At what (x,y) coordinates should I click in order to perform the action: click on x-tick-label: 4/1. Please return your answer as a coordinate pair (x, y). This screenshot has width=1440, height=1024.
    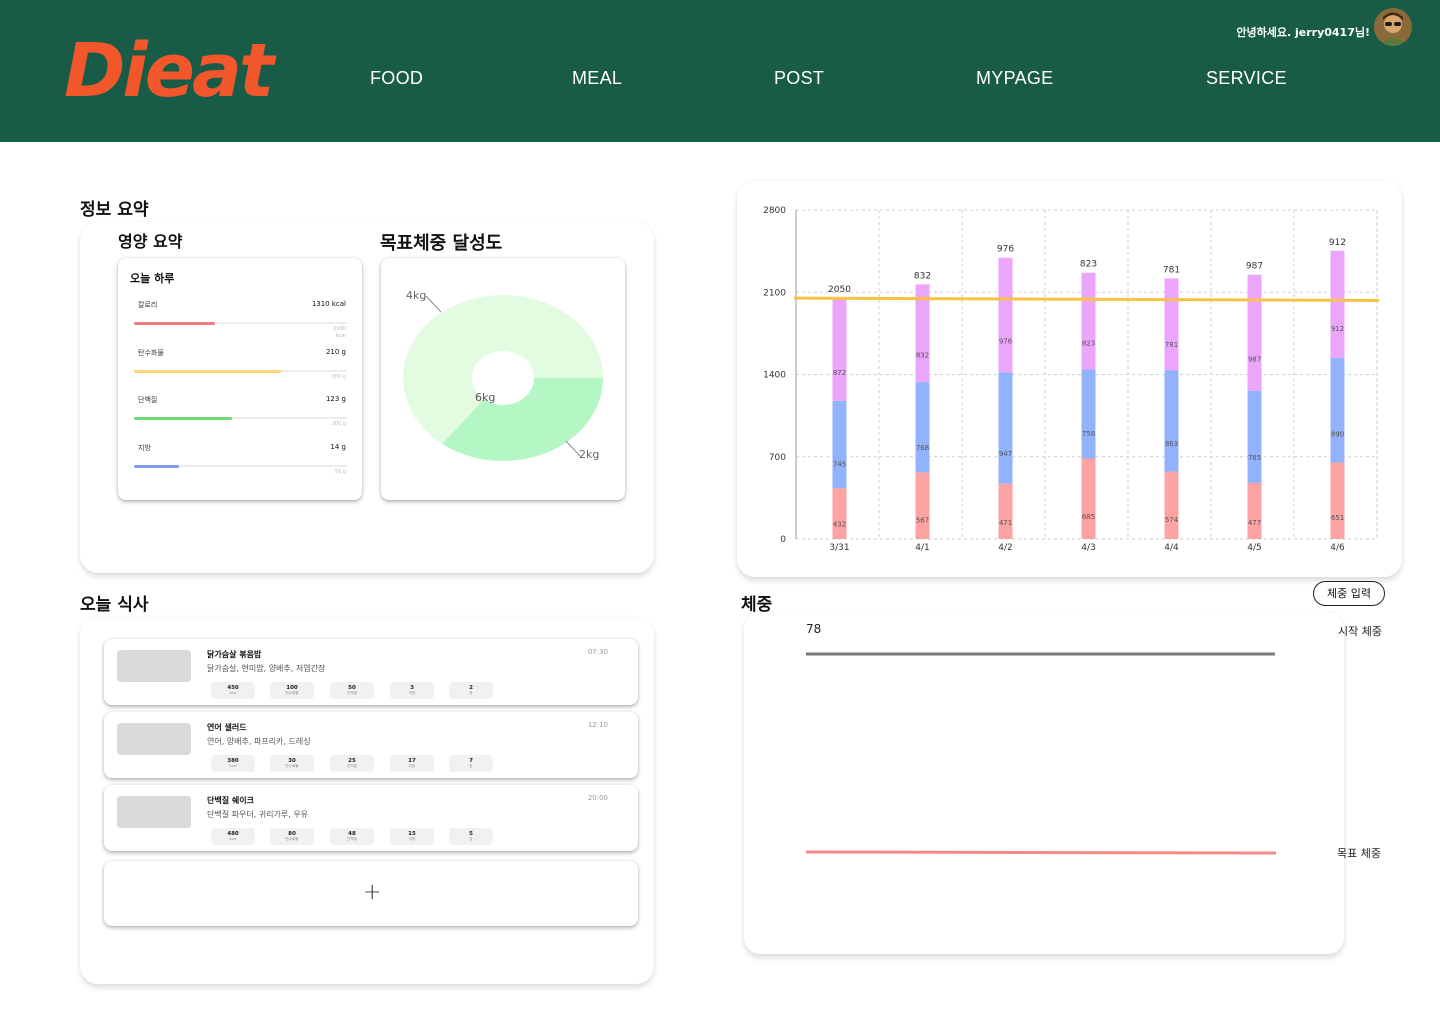
    Looking at the image, I should click on (922, 548).